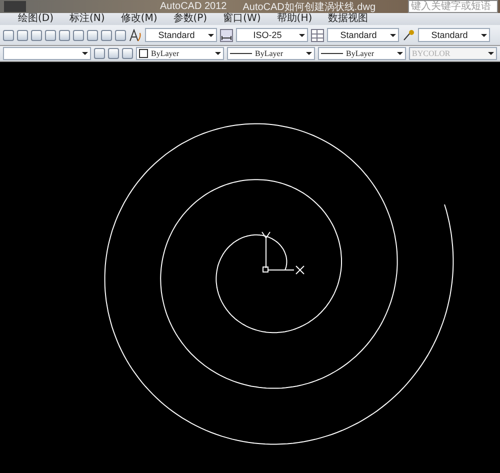 The image size is (500, 473). What do you see at coordinates (139, 19) in the screenshot?
I see `menu-item: 修改(M)` at bounding box center [139, 19].